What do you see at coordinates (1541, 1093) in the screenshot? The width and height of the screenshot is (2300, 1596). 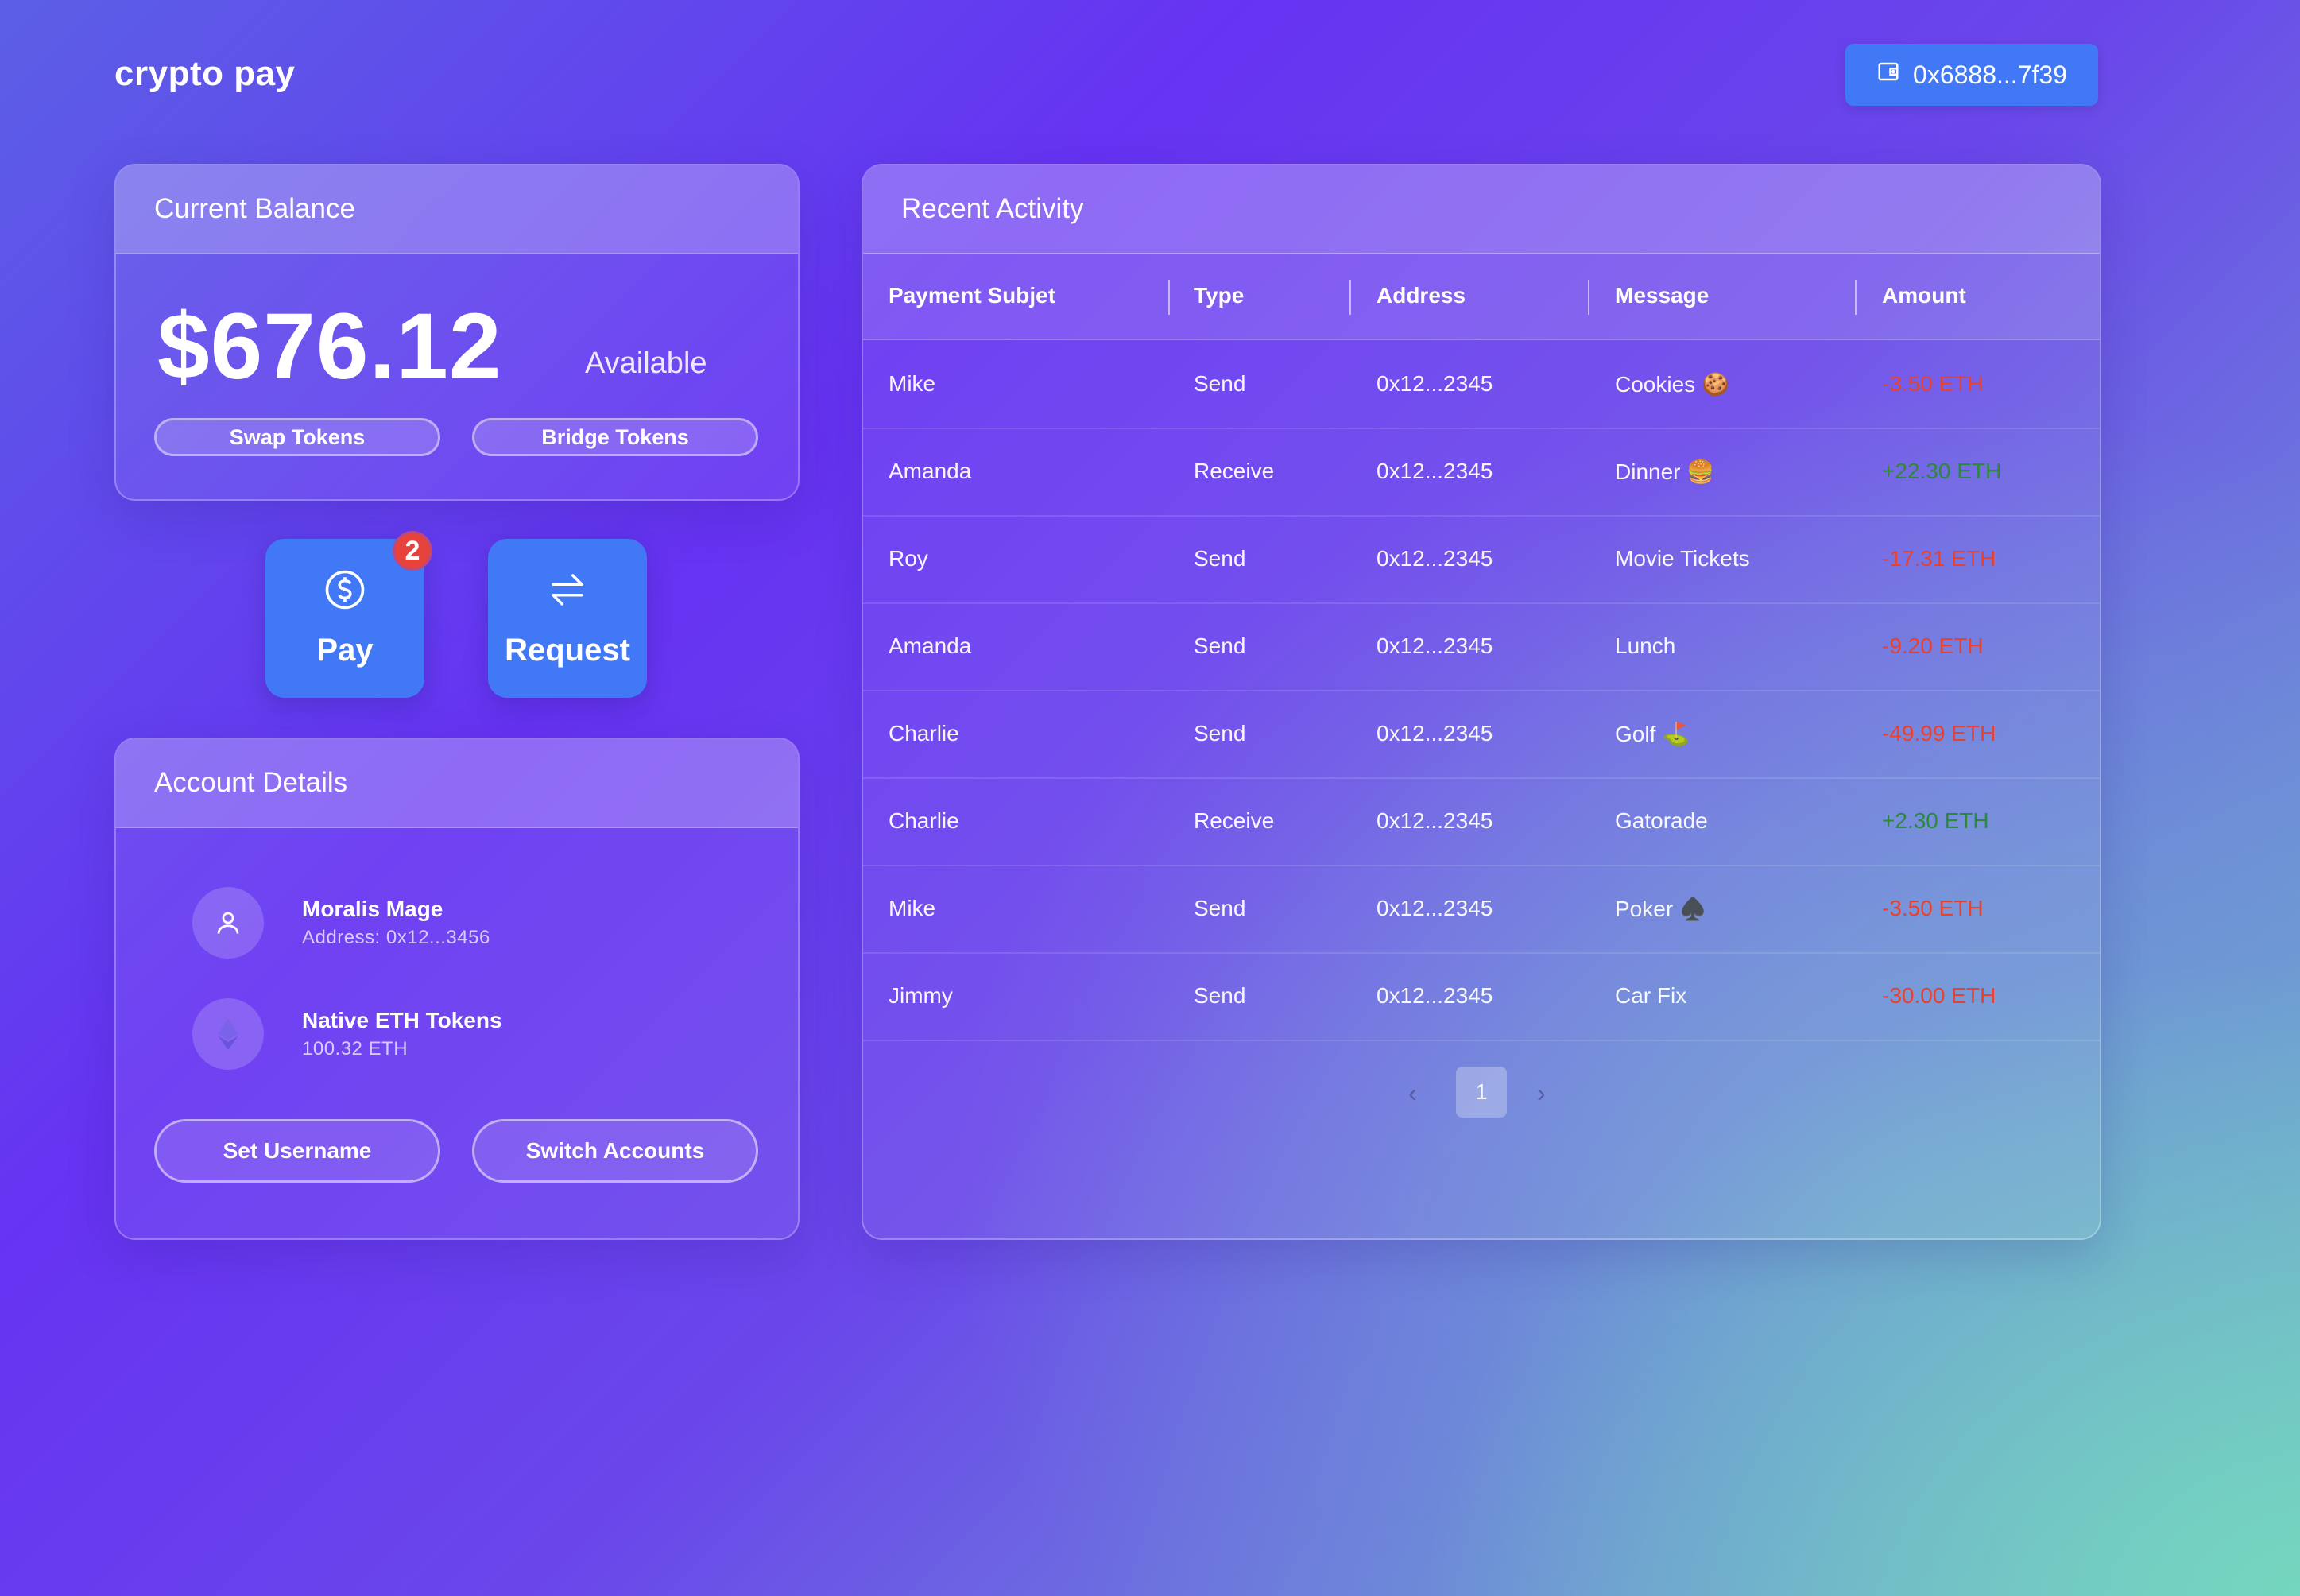 I see `pagination-next-button: ›` at bounding box center [1541, 1093].